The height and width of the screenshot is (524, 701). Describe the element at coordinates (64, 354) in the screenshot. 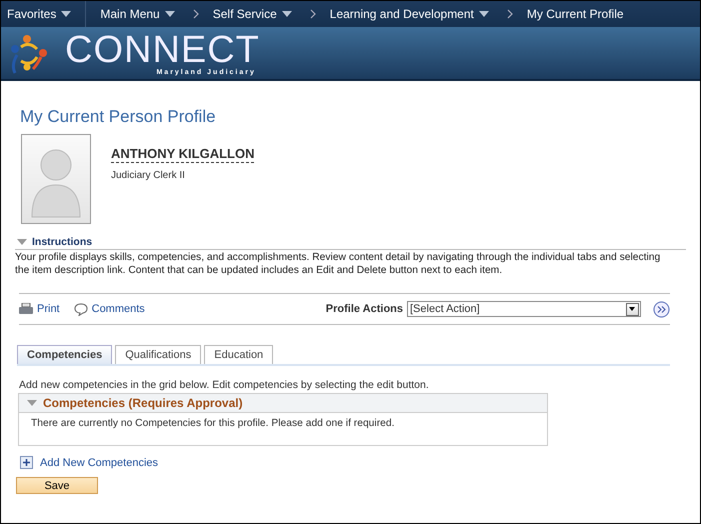

I see `tab: Competencies` at that location.